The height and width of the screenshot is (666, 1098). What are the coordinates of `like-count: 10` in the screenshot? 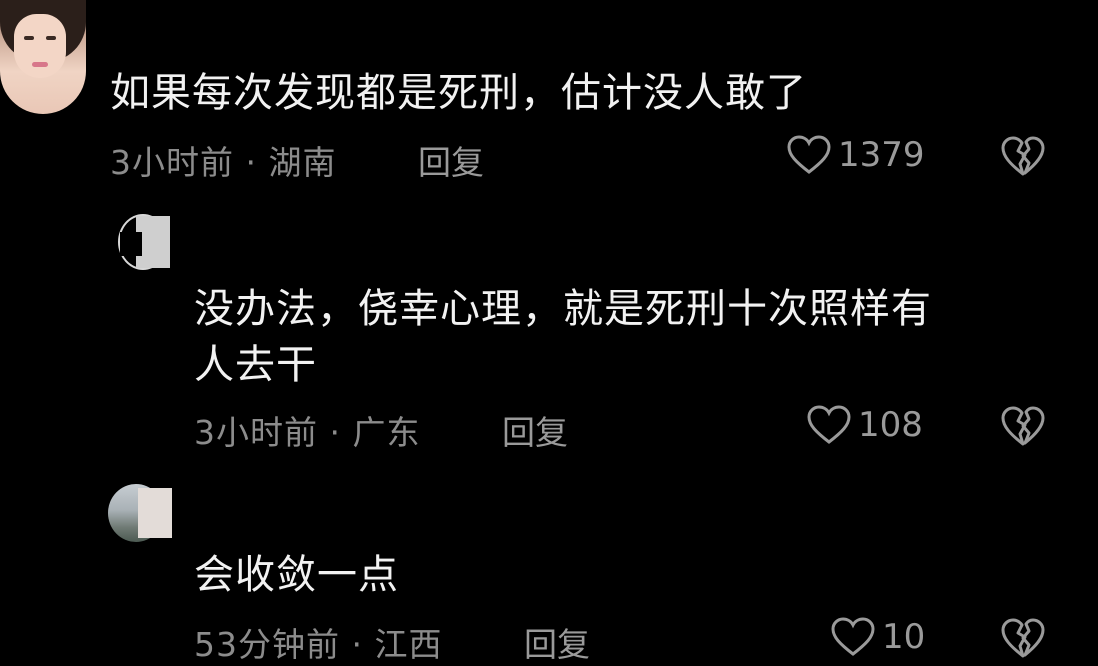 It's located at (904, 637).